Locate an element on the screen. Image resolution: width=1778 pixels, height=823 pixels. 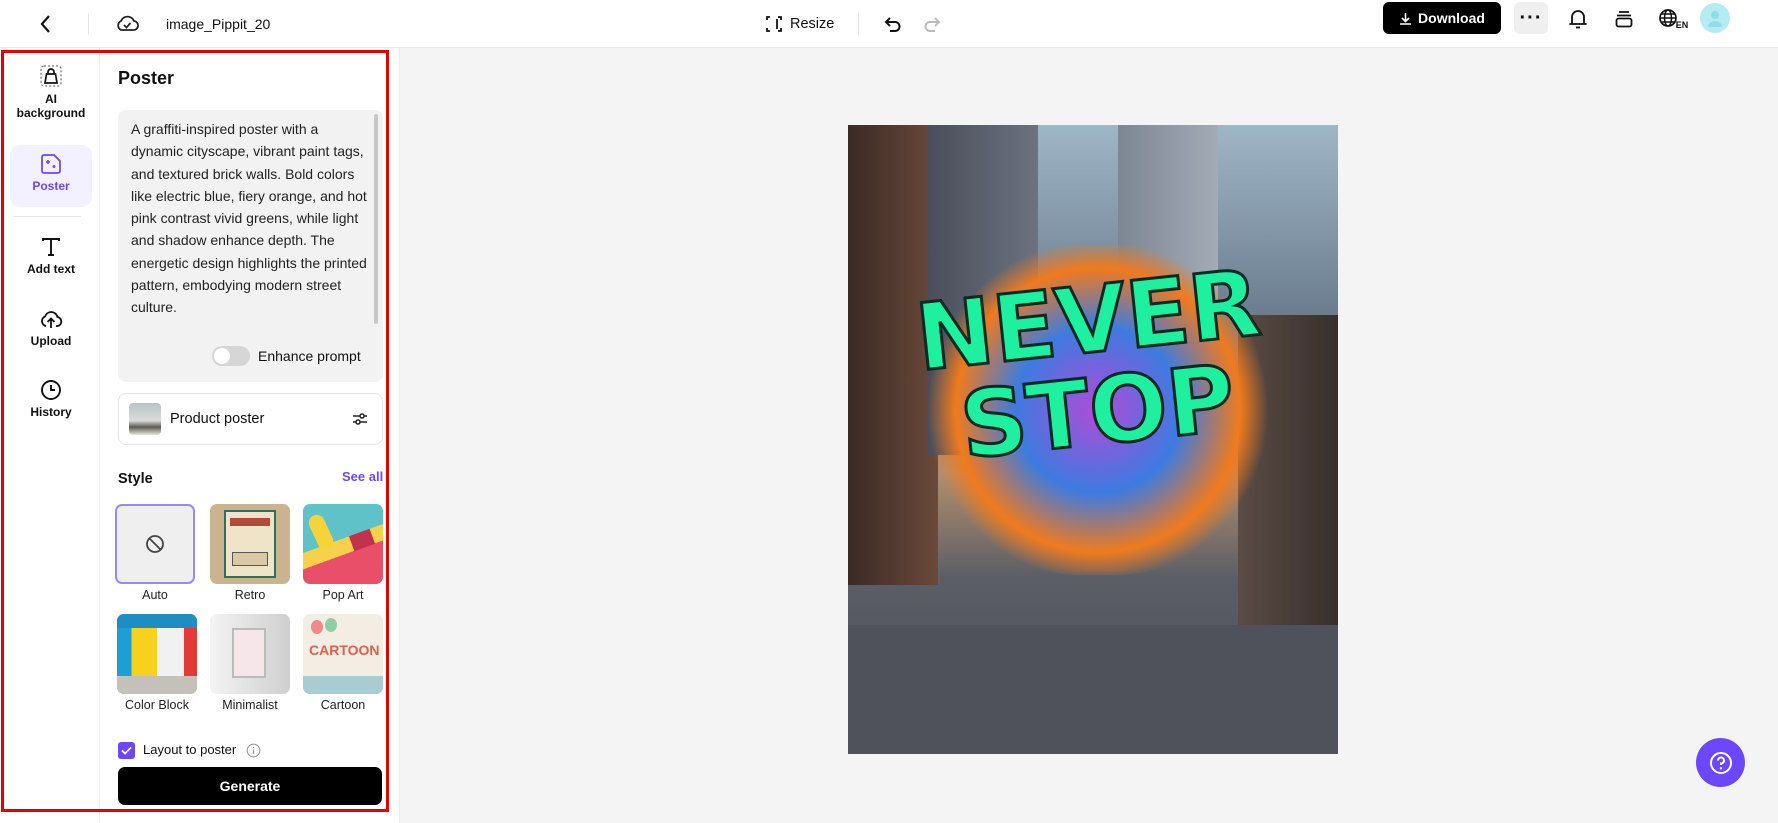
style-heading: Style is located at coordinates (135, 479).